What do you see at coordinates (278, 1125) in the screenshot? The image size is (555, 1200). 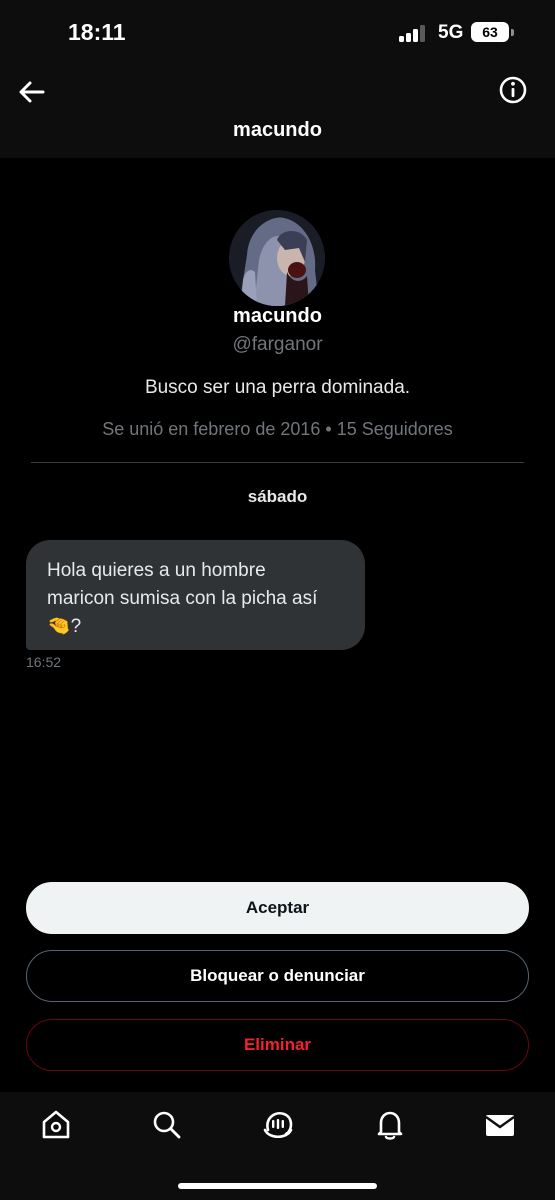 I see `grok-icon` at bounding box center [278, 1125].